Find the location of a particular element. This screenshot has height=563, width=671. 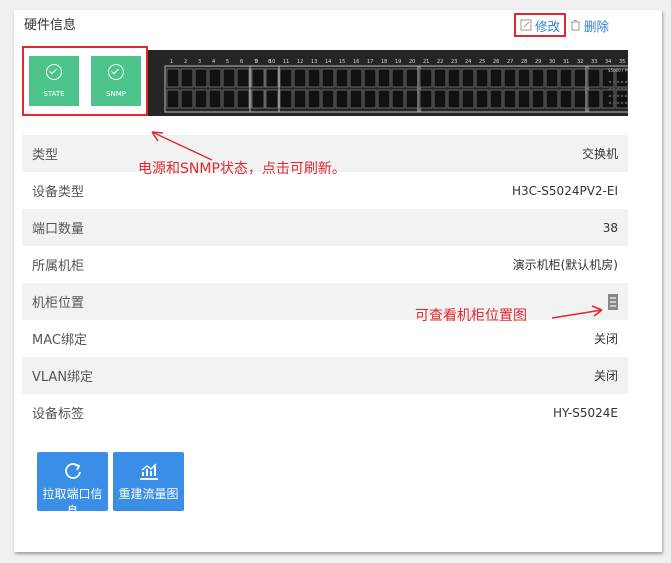

rebuild-traffic-graph-button: 重建流量图 is located at coordinates (148, 481).